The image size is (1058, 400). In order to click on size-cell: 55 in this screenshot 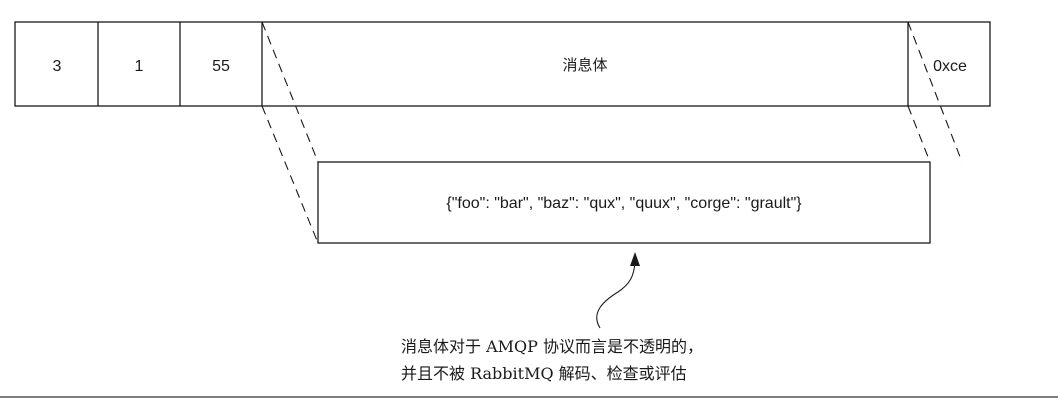, I will do `click(221, 66)`.